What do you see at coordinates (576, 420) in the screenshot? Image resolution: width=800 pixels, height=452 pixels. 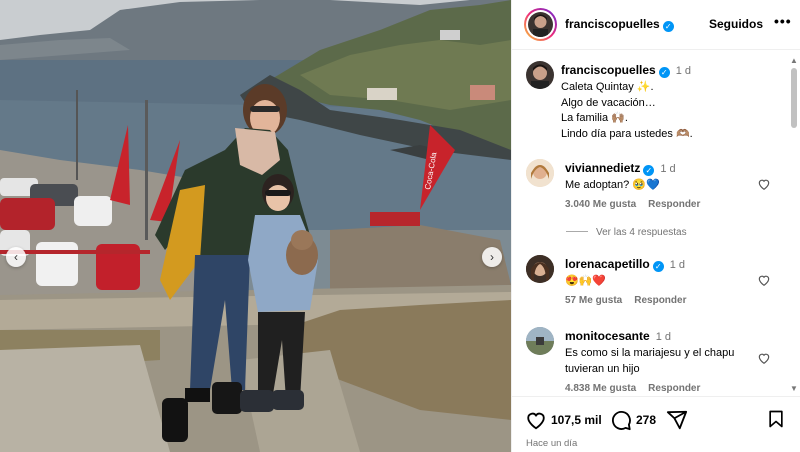 I see `like-count: 107,5 mil` at bounding box center [576, 420].